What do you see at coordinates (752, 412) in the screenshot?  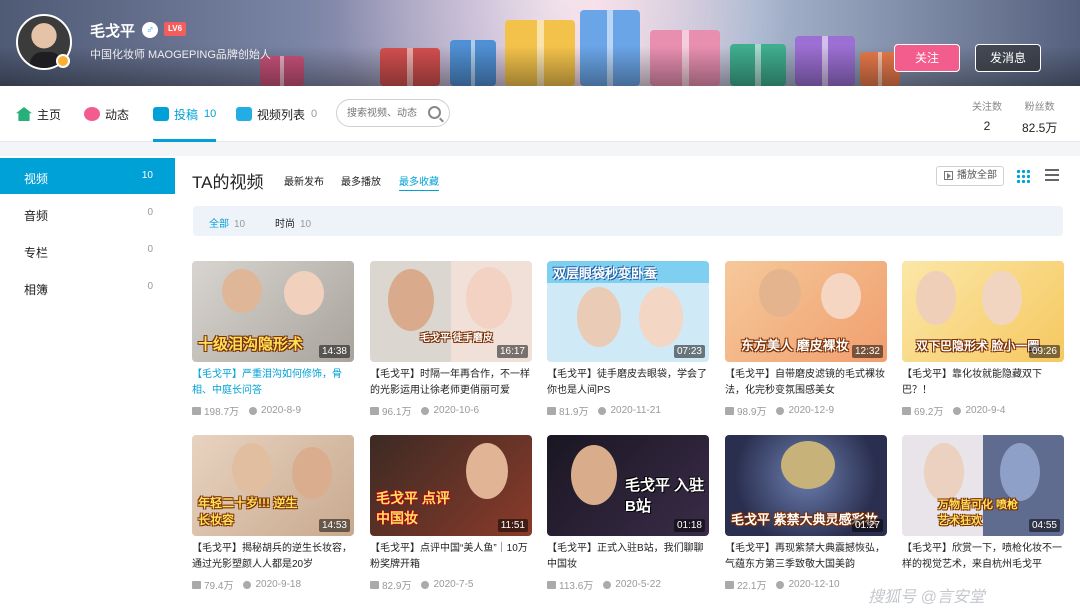 I see `play-count: 98.9万` at bounding box center [752, 412].